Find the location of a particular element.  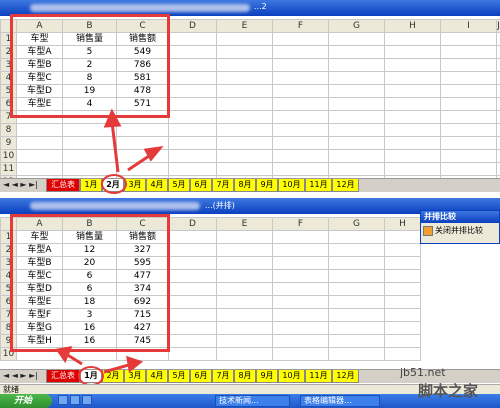

annotation-arrows is located at coordinates (109, 241).